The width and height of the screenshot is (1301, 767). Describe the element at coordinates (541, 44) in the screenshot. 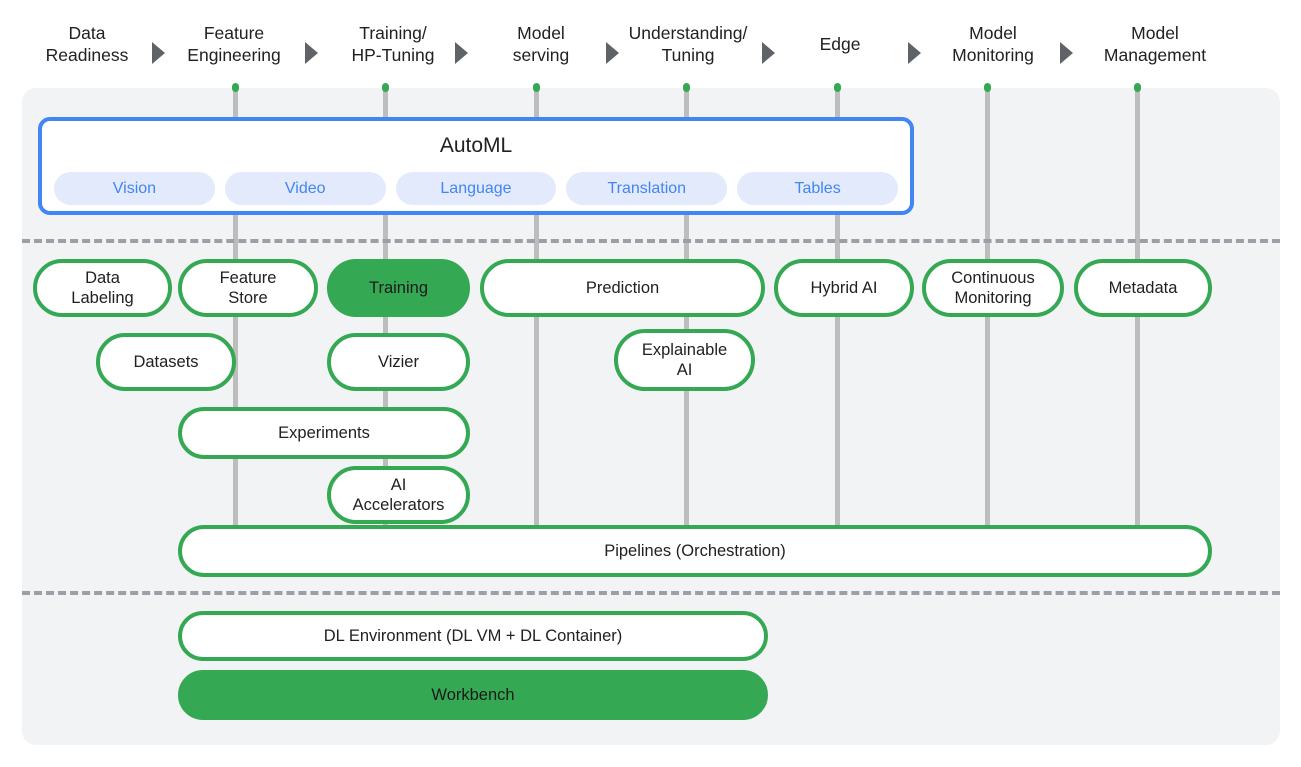

I see `phase-model-serving: Model serving` at that location.